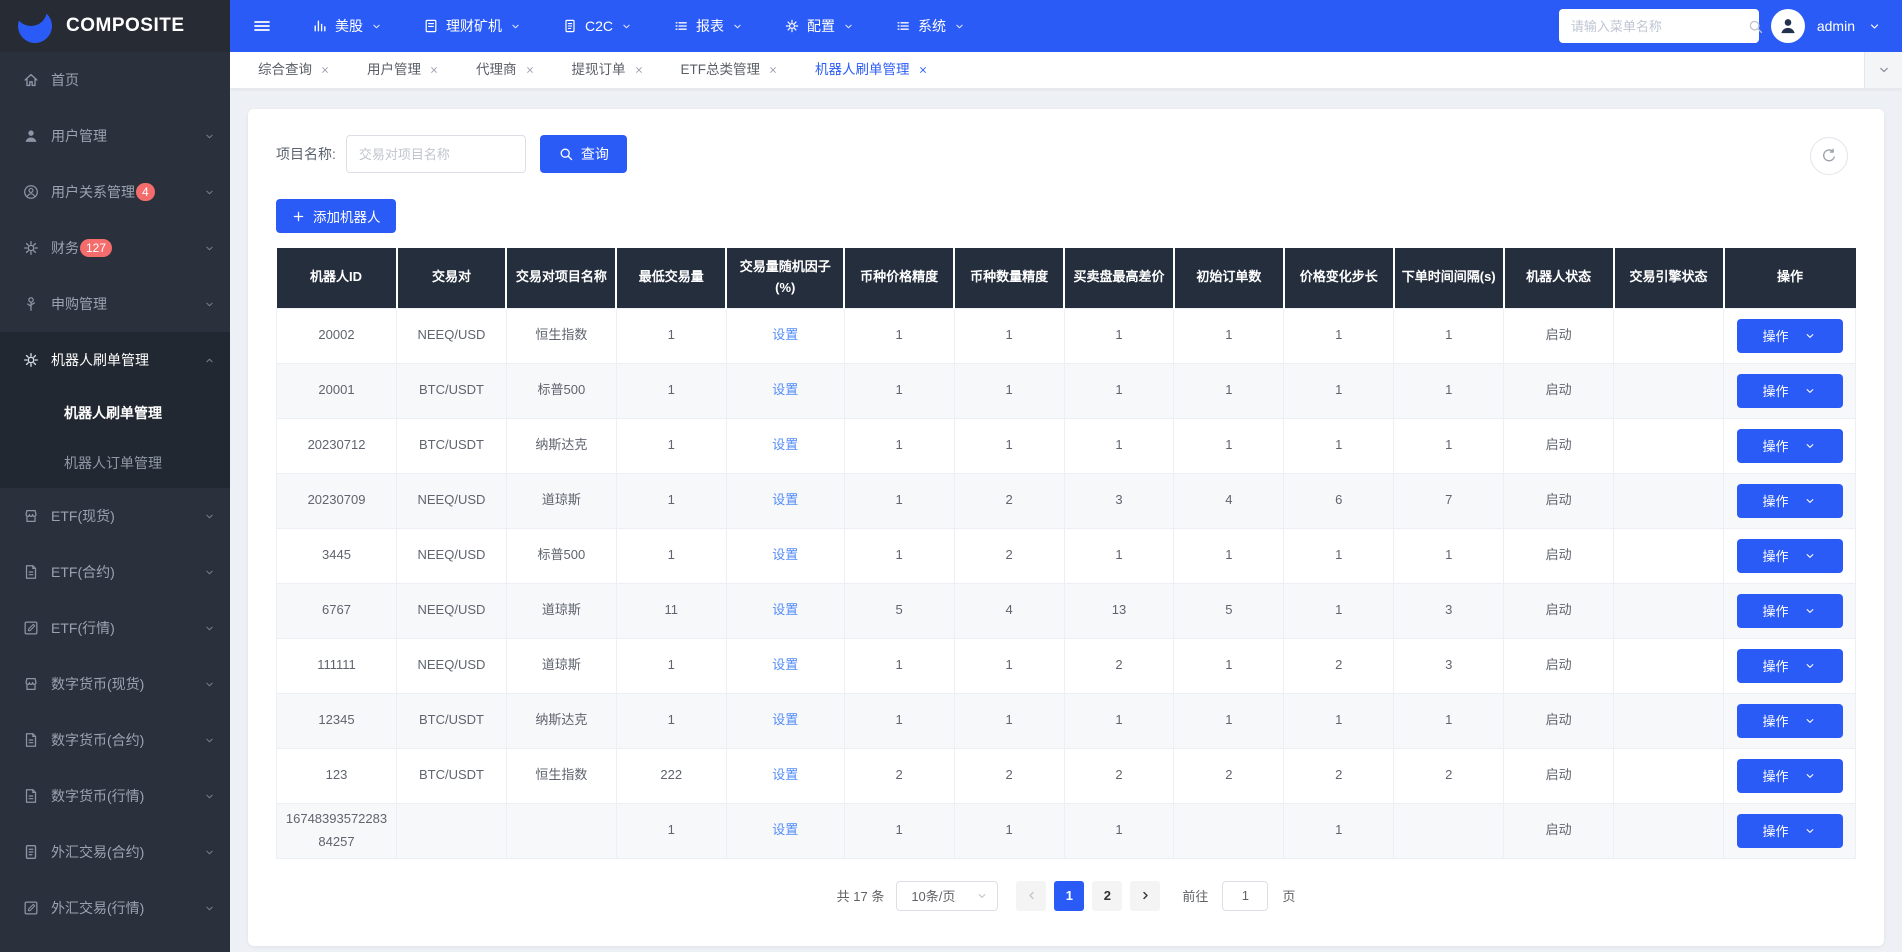 The image size is (1902, 952). Describe the element at coordinates (435, 154) in the screenshot. I see `project-name-input` at that location.